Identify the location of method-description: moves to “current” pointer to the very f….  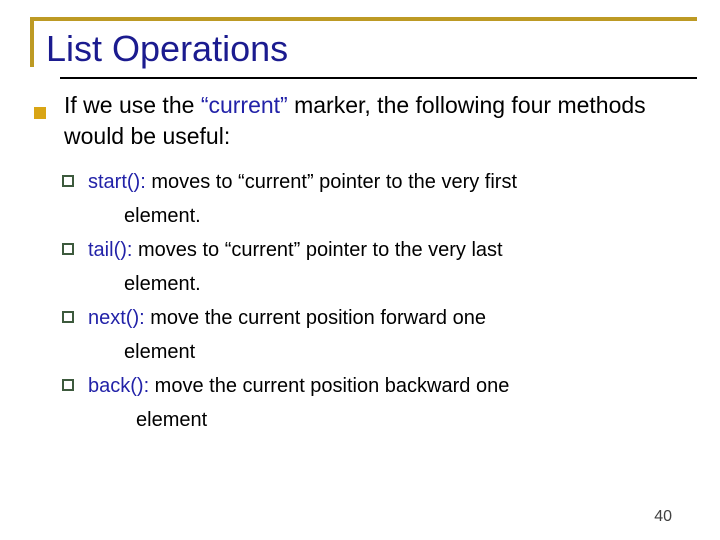
(331, 182).